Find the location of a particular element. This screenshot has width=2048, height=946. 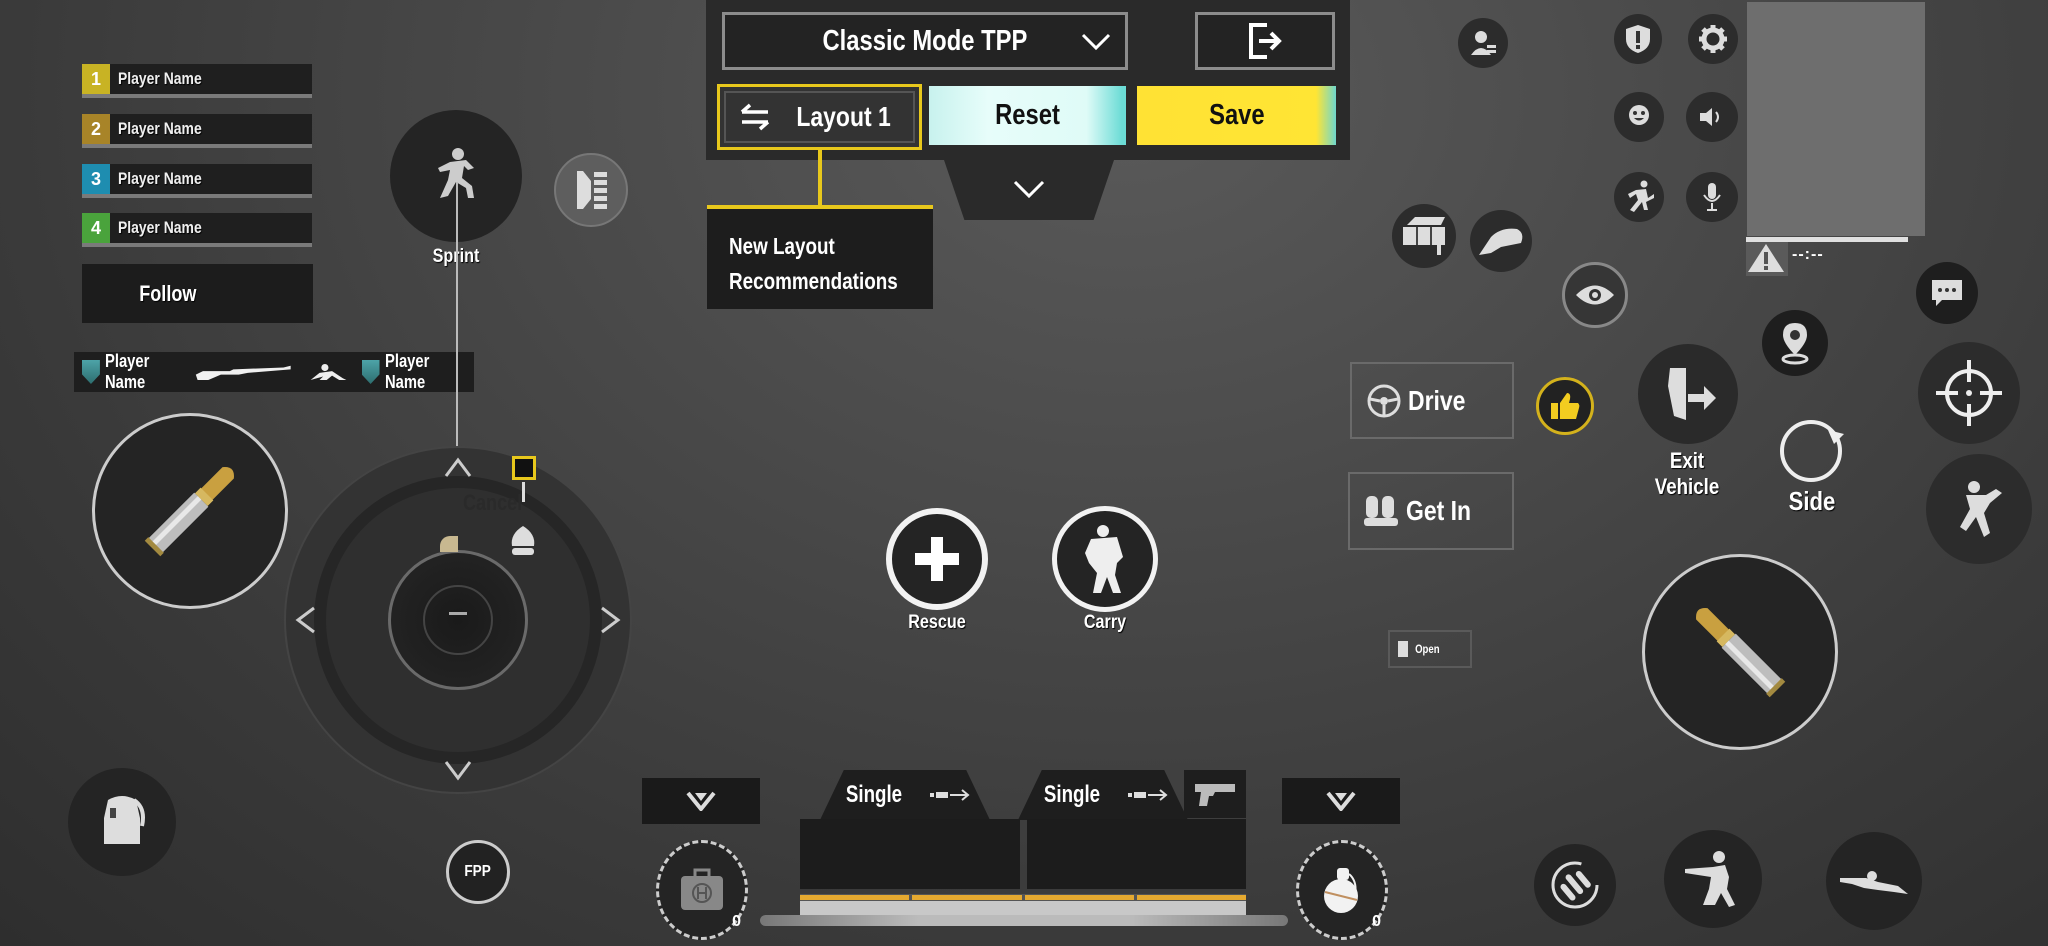

prone-button is located at coordinates (1874, 881).